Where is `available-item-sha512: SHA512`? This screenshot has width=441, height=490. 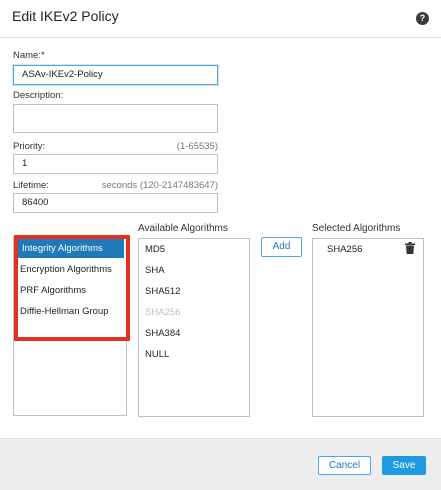 available-item-sha512: SHA512 is located at coordinates (194, 291).